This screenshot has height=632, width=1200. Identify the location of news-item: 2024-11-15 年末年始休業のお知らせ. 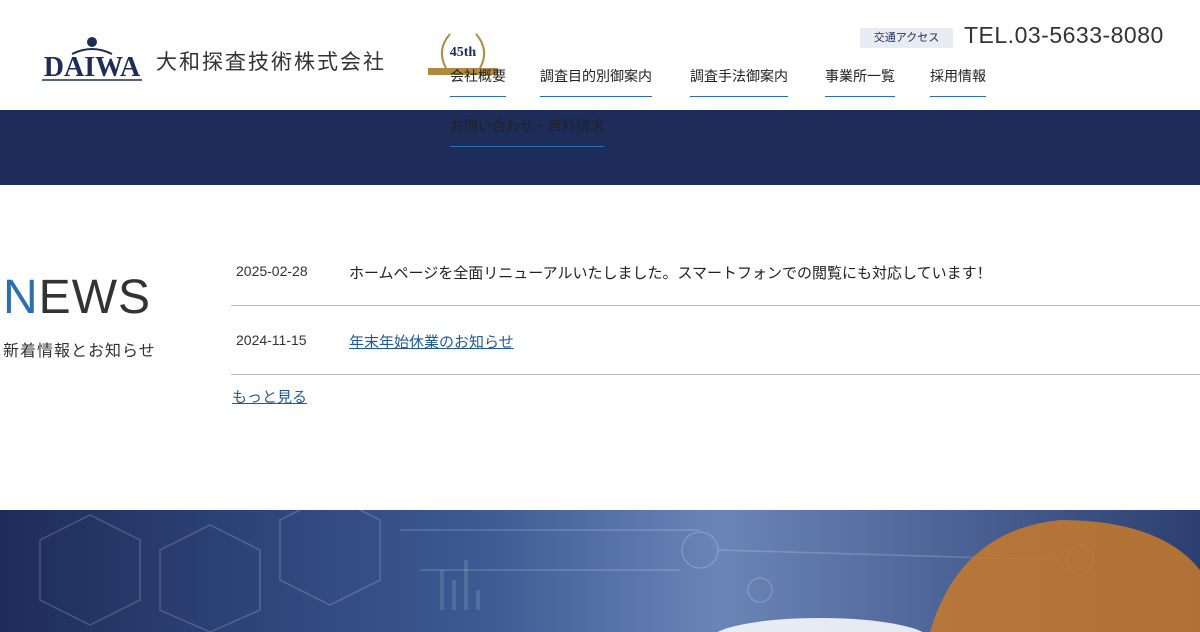
(715, 340).